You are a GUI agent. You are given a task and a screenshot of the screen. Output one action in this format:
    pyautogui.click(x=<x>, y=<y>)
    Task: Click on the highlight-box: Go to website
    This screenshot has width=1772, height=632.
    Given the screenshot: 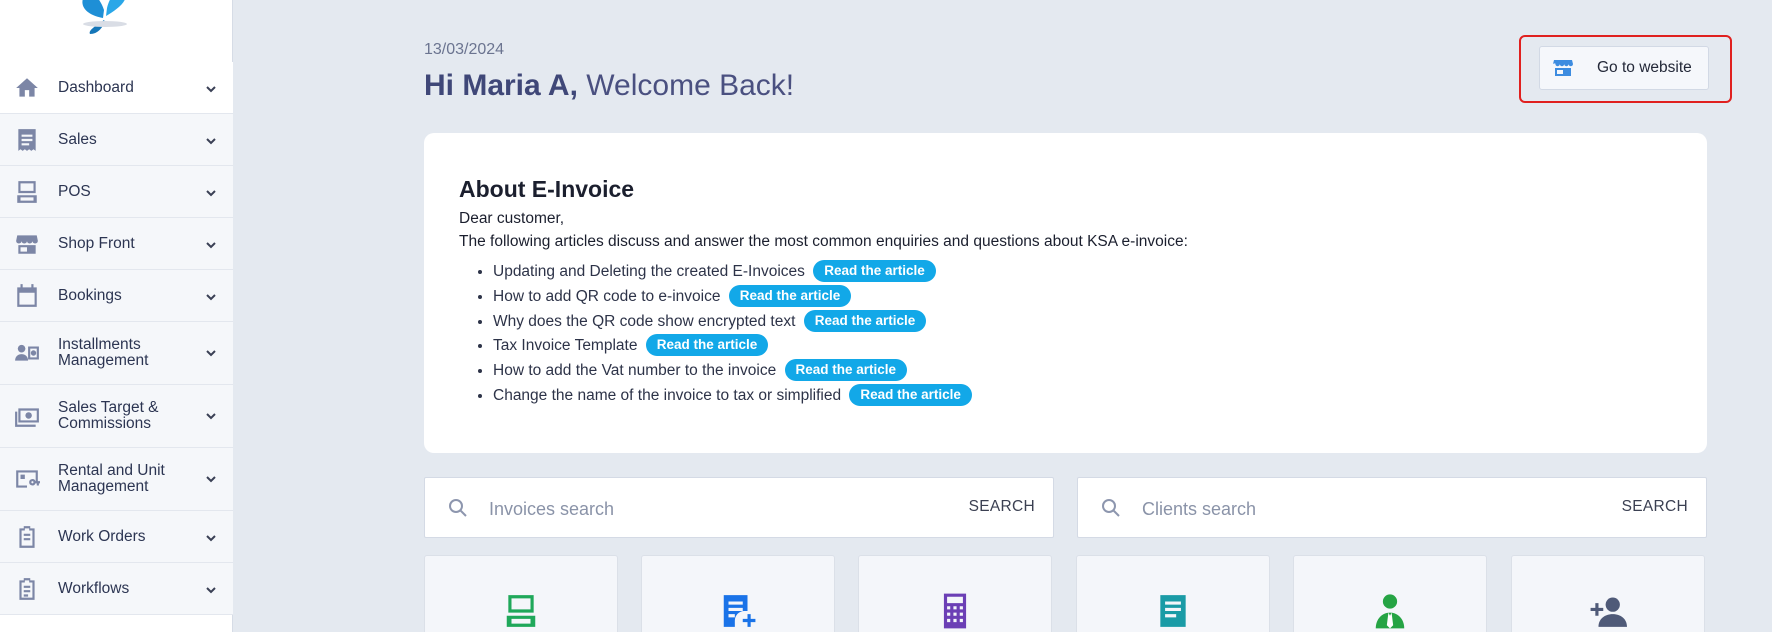 What is the action you would take?
    pyautogui.click(x=1625, y=69)
    